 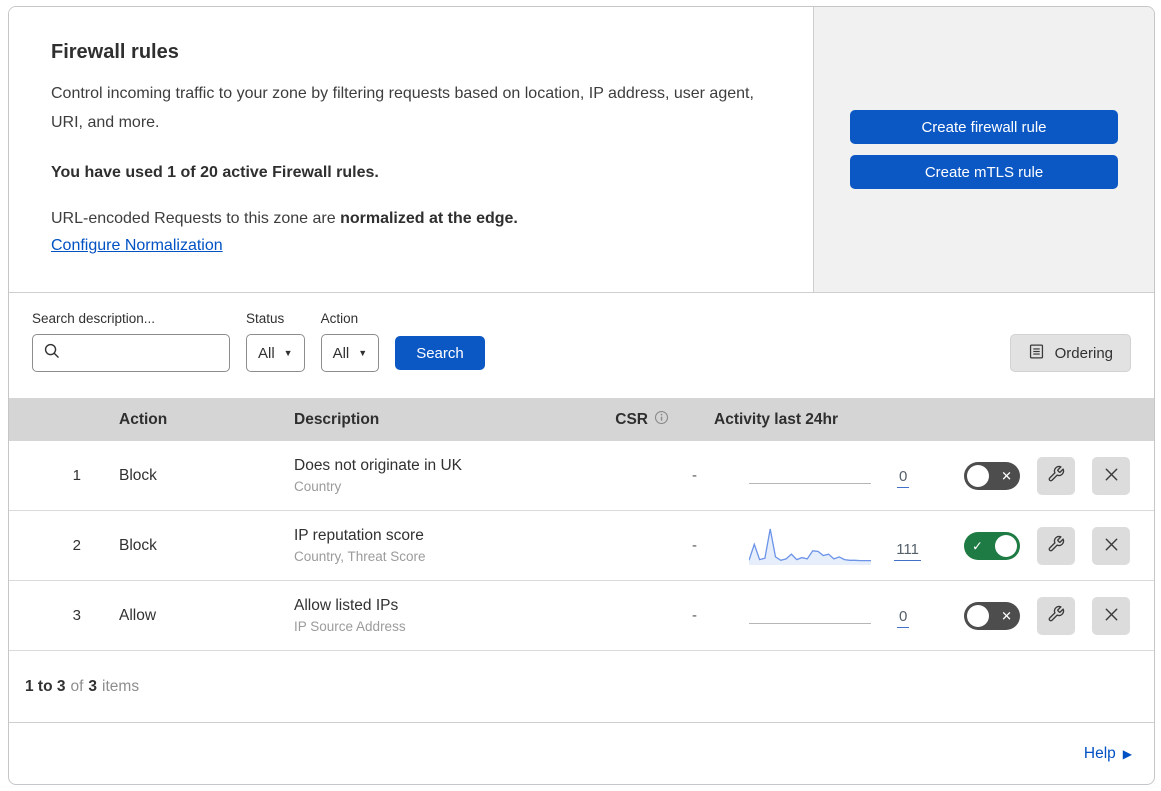 I want to click on rule-description: IP reputation score, so click(x=359, y=535).